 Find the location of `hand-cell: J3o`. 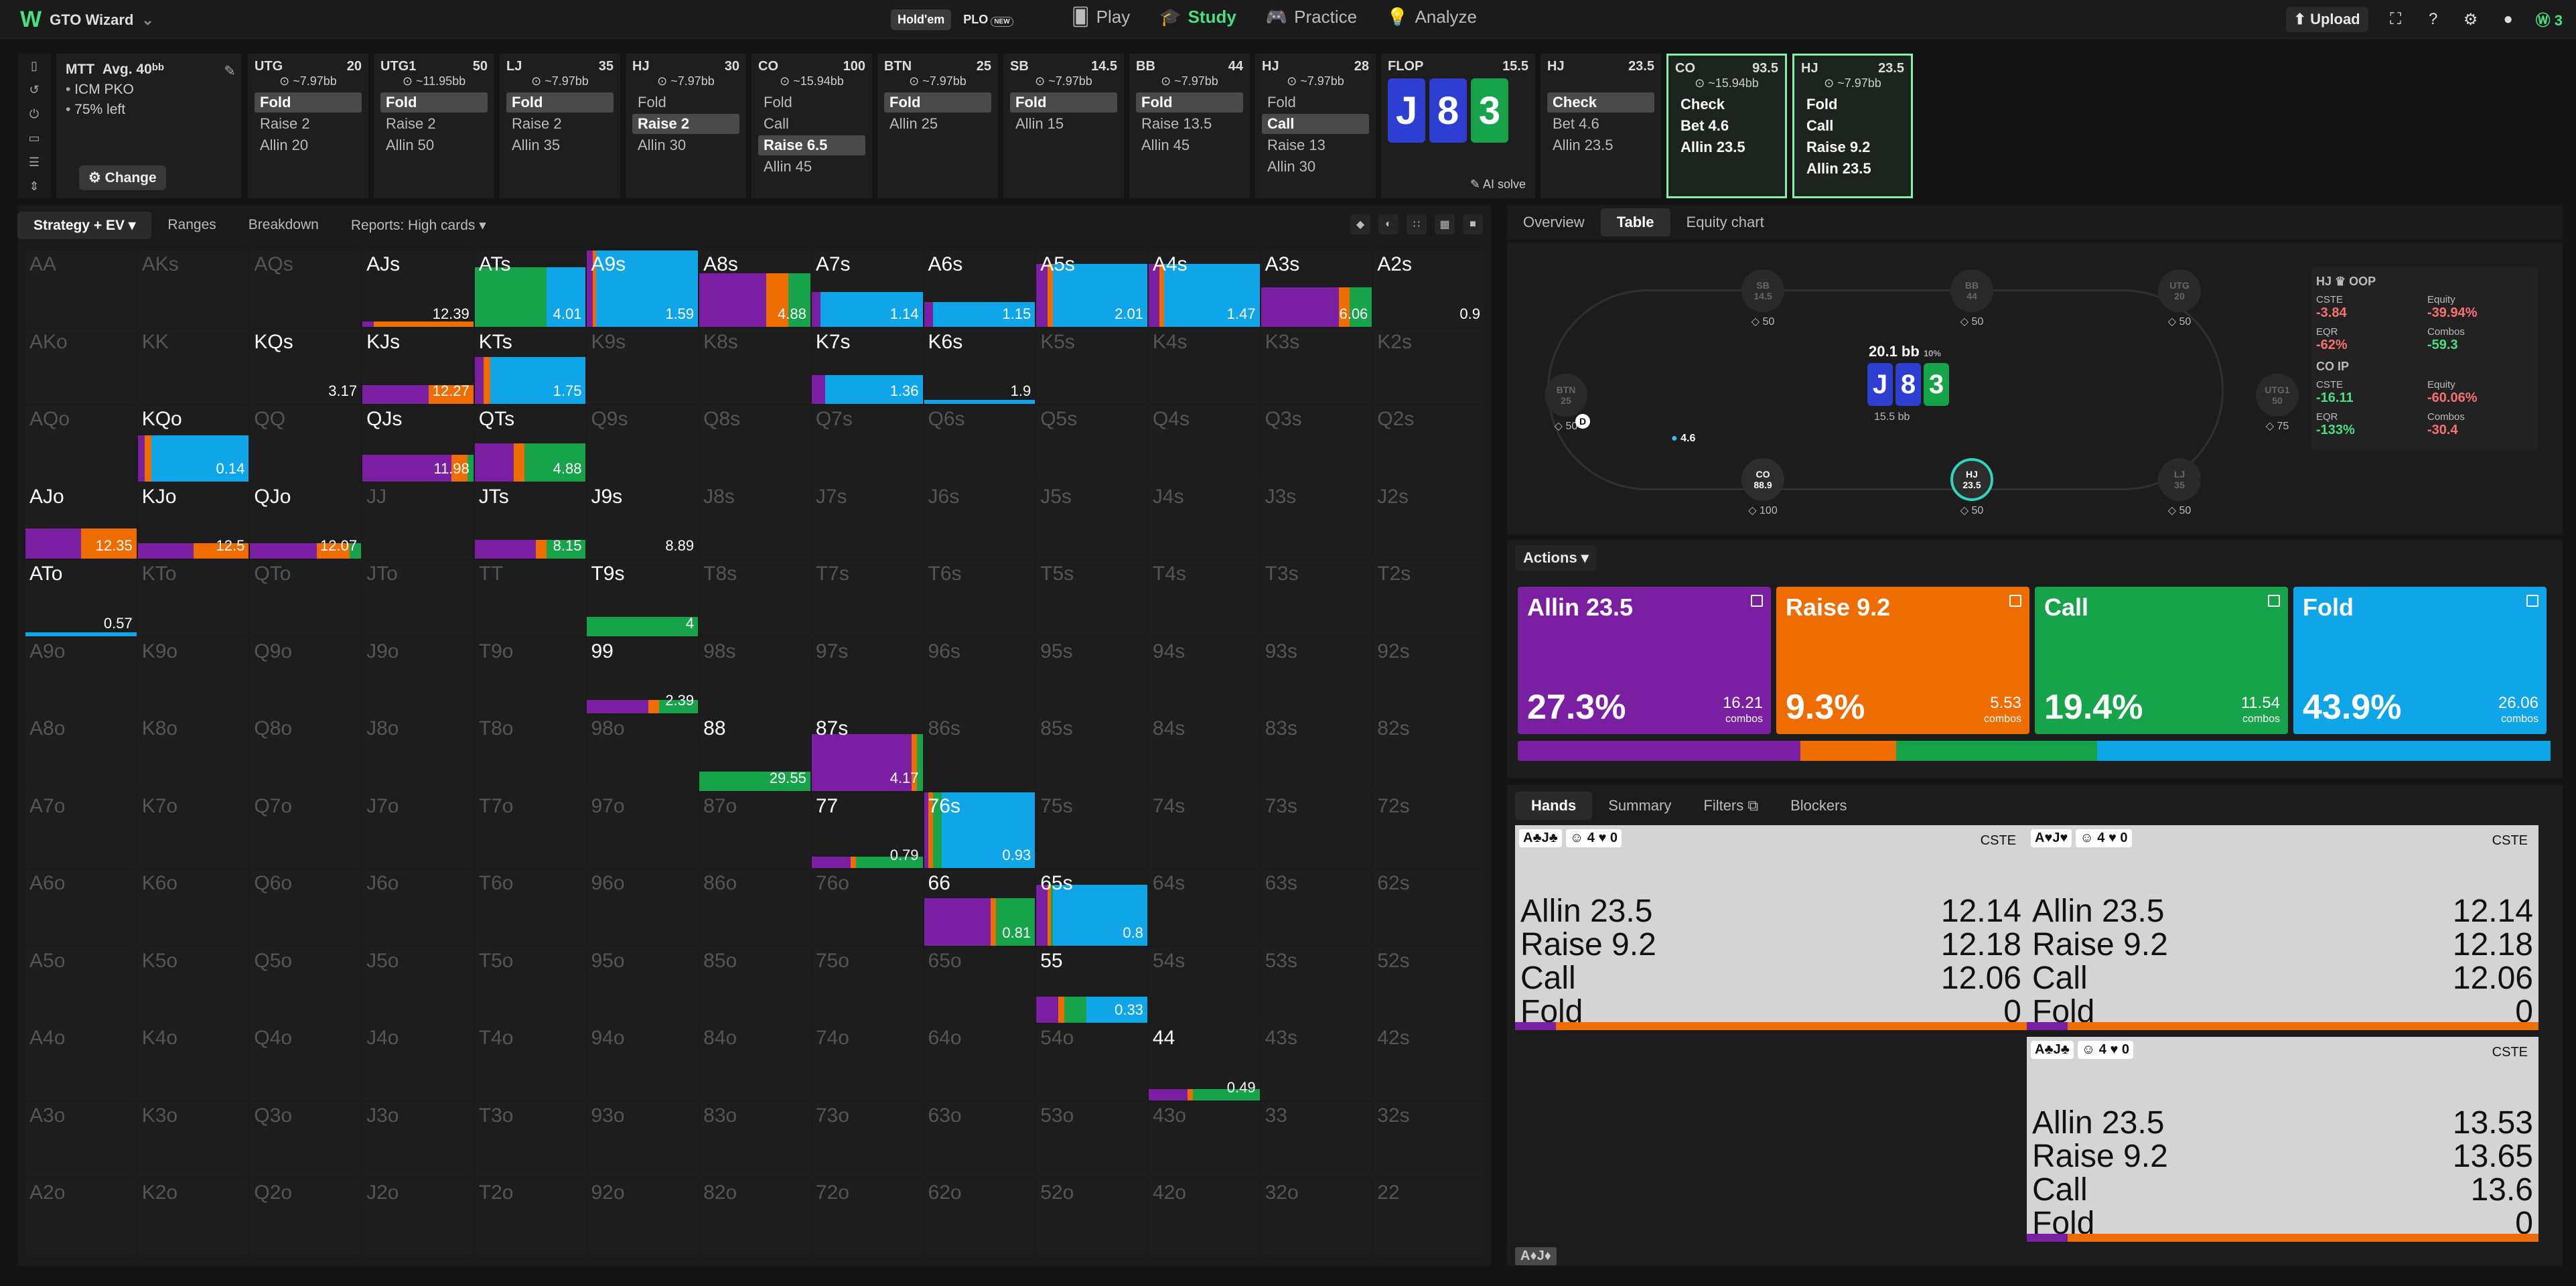

hand-cell: J3o is located at coordinates (418, 1139).